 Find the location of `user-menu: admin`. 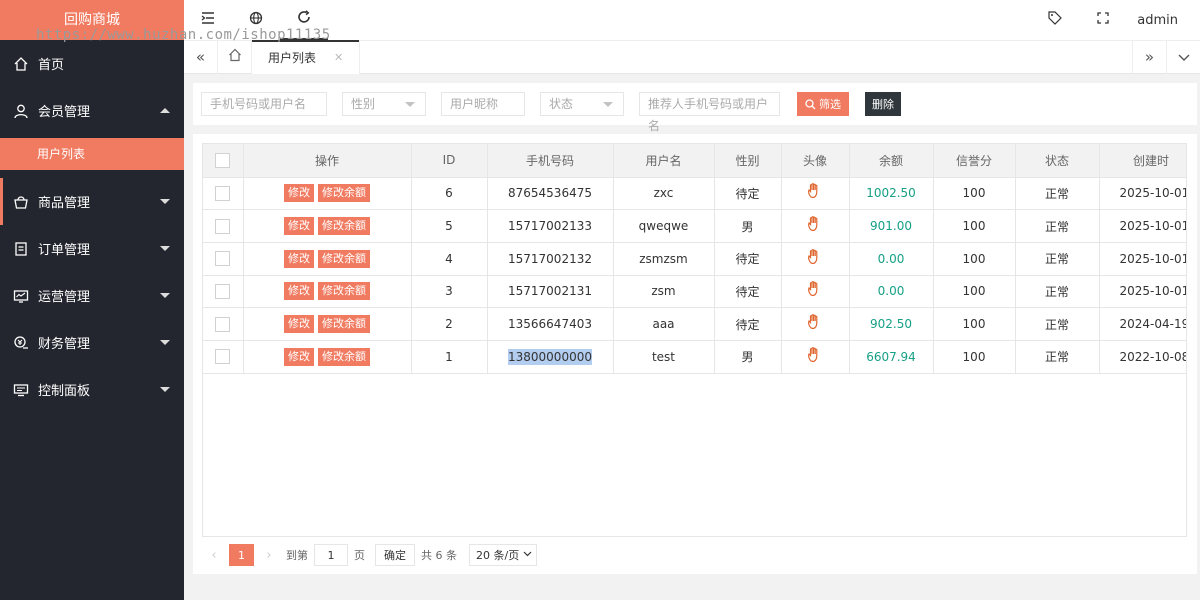

user-menu: admin is located at coordinates (1163, 20).